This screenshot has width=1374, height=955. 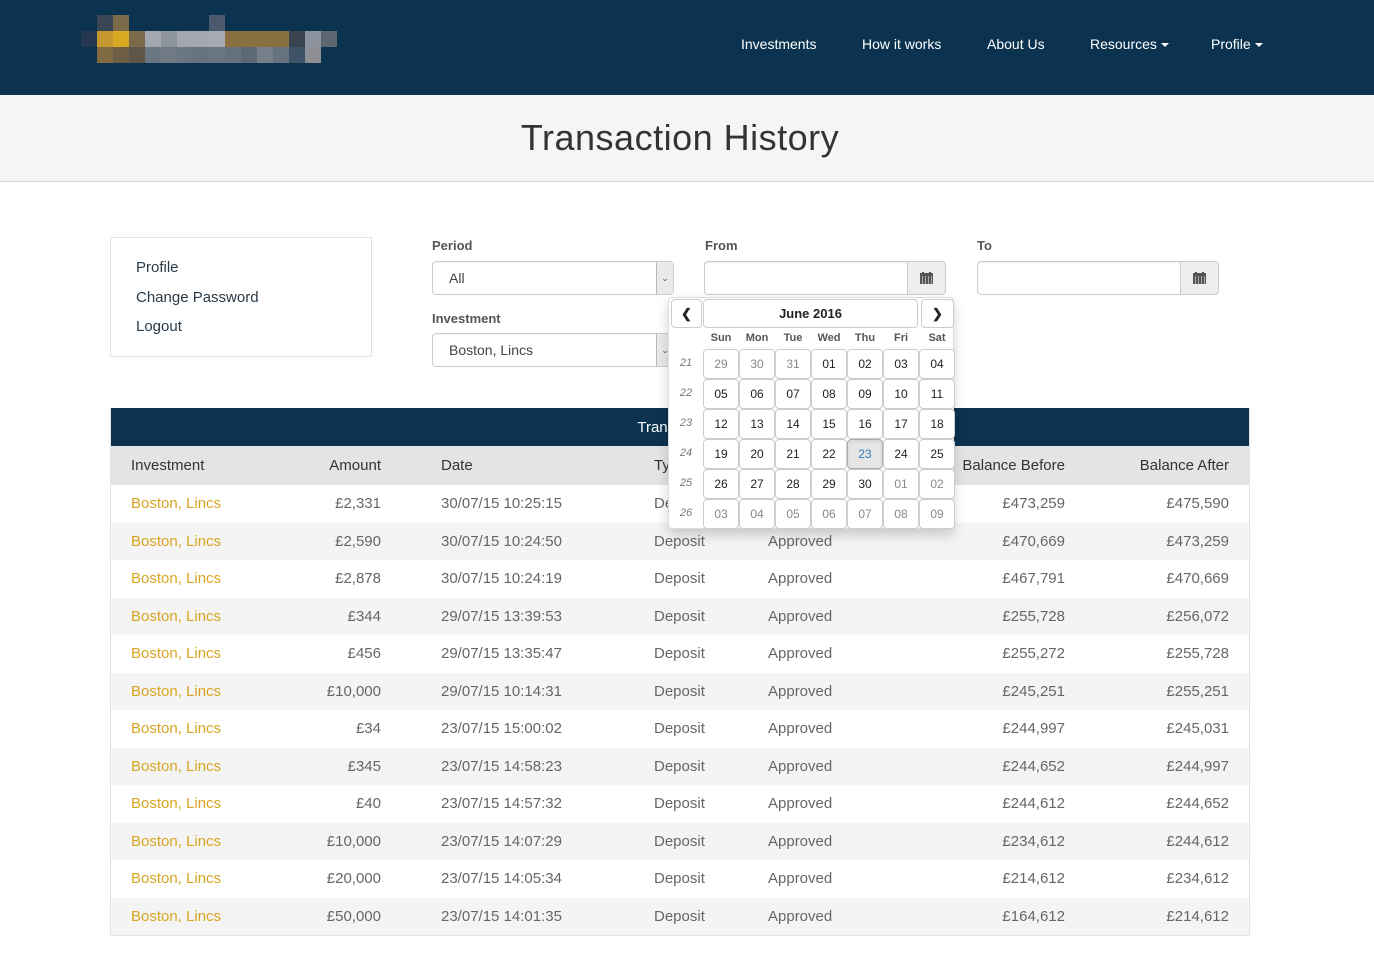 What do you see at coordinates (364, 766) in the screenshot?
I see `cell-amount: £345` at bounding box center [364, 766].